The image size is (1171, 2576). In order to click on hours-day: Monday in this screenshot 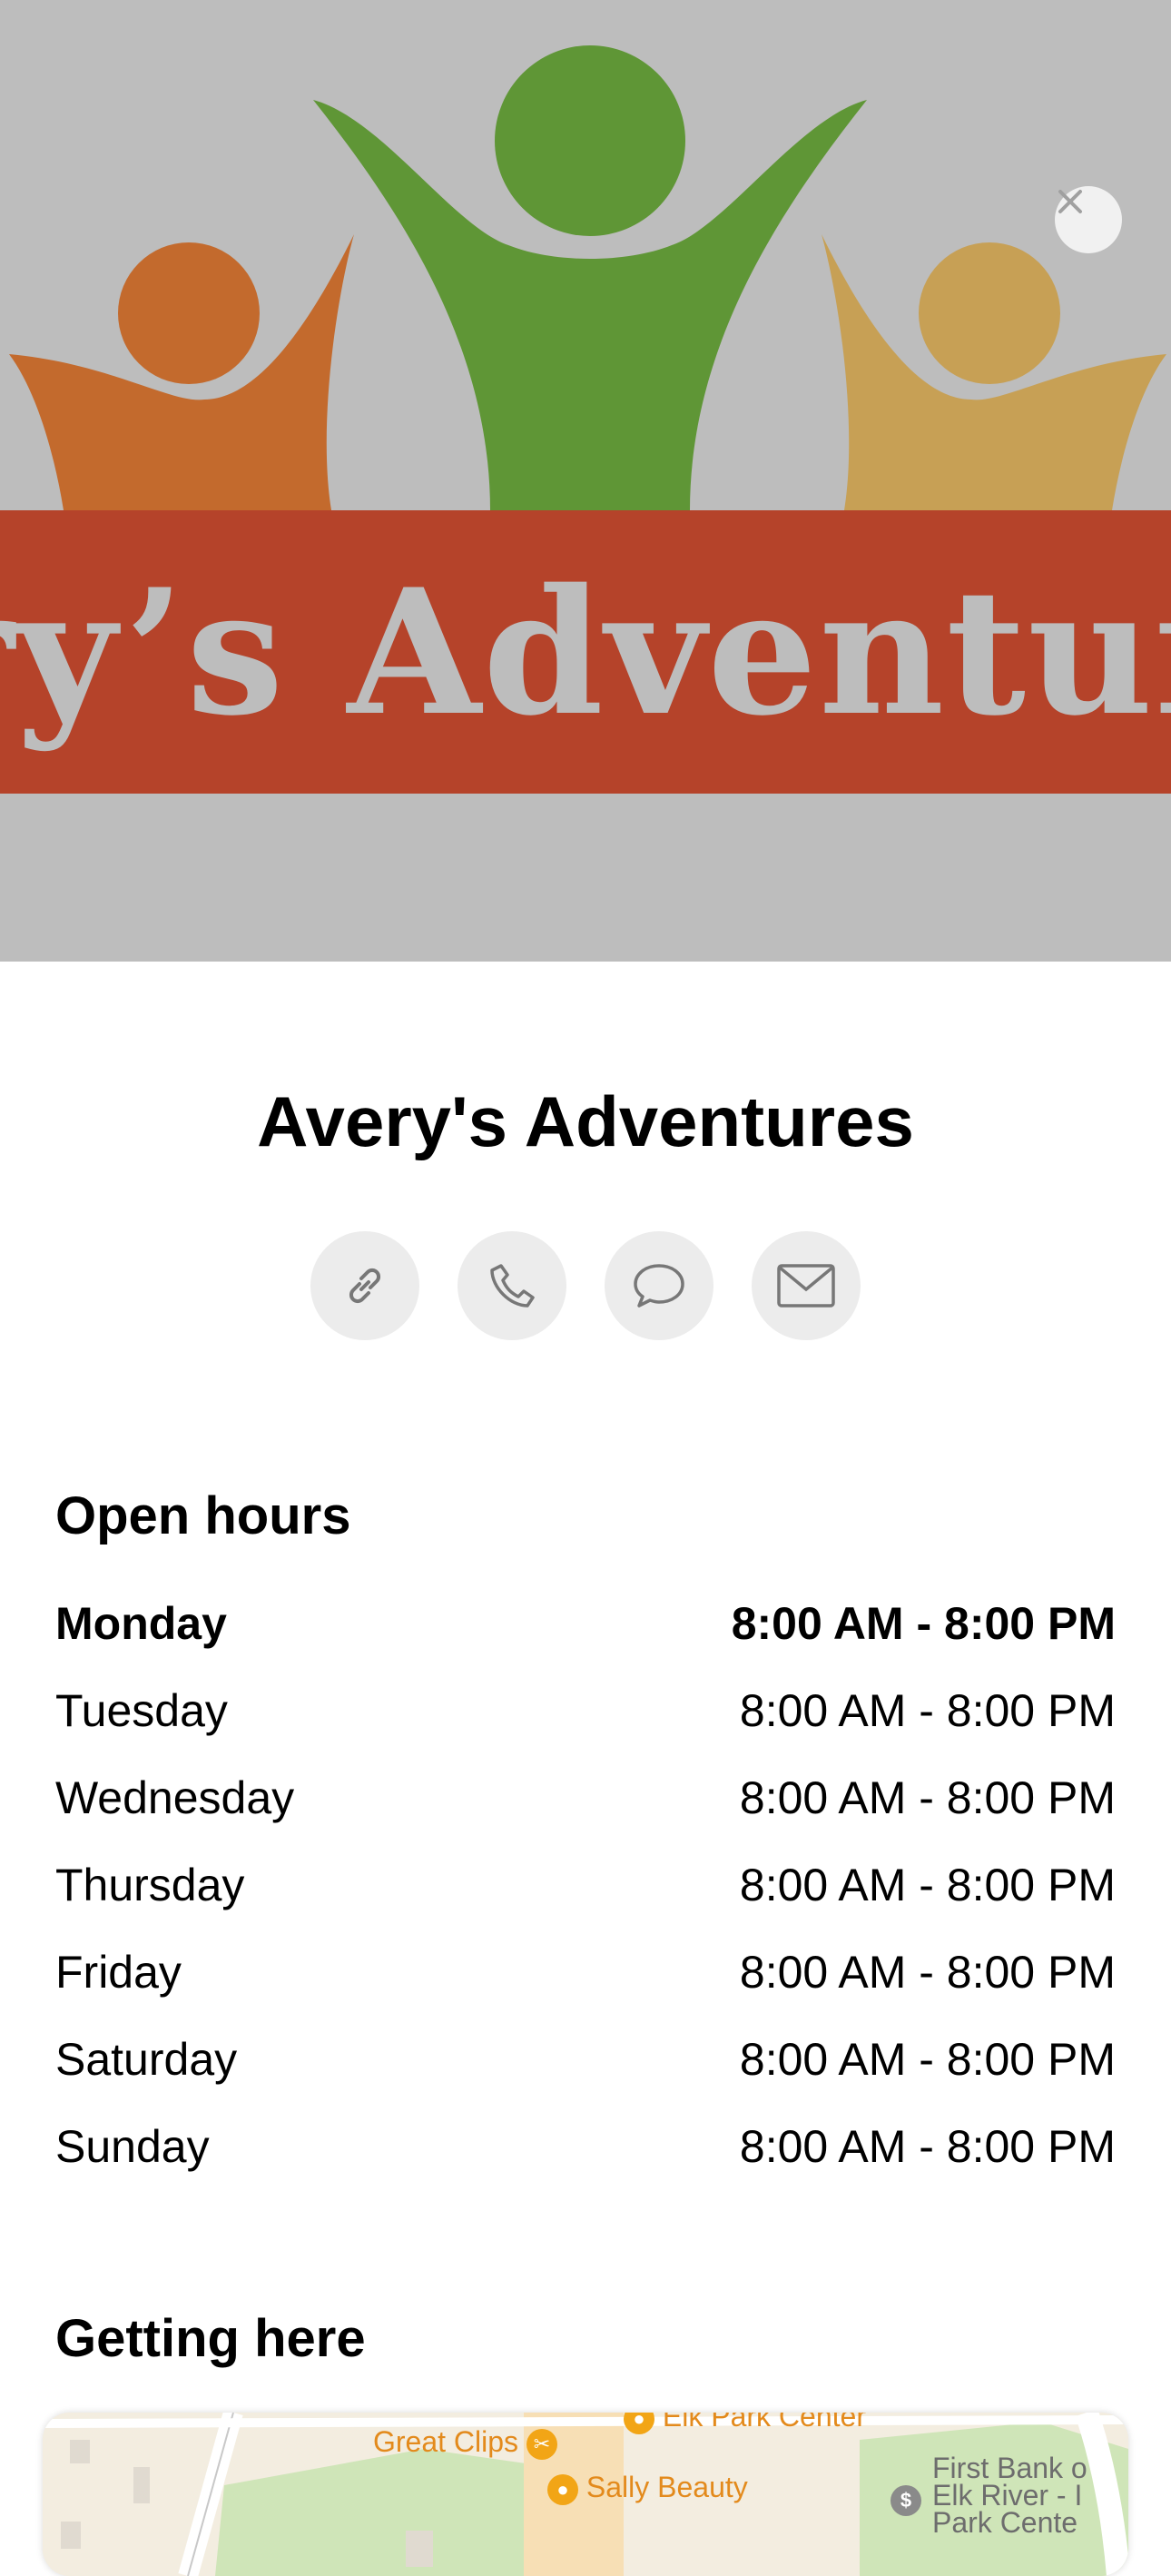, I will do `click(141, 1623)`.